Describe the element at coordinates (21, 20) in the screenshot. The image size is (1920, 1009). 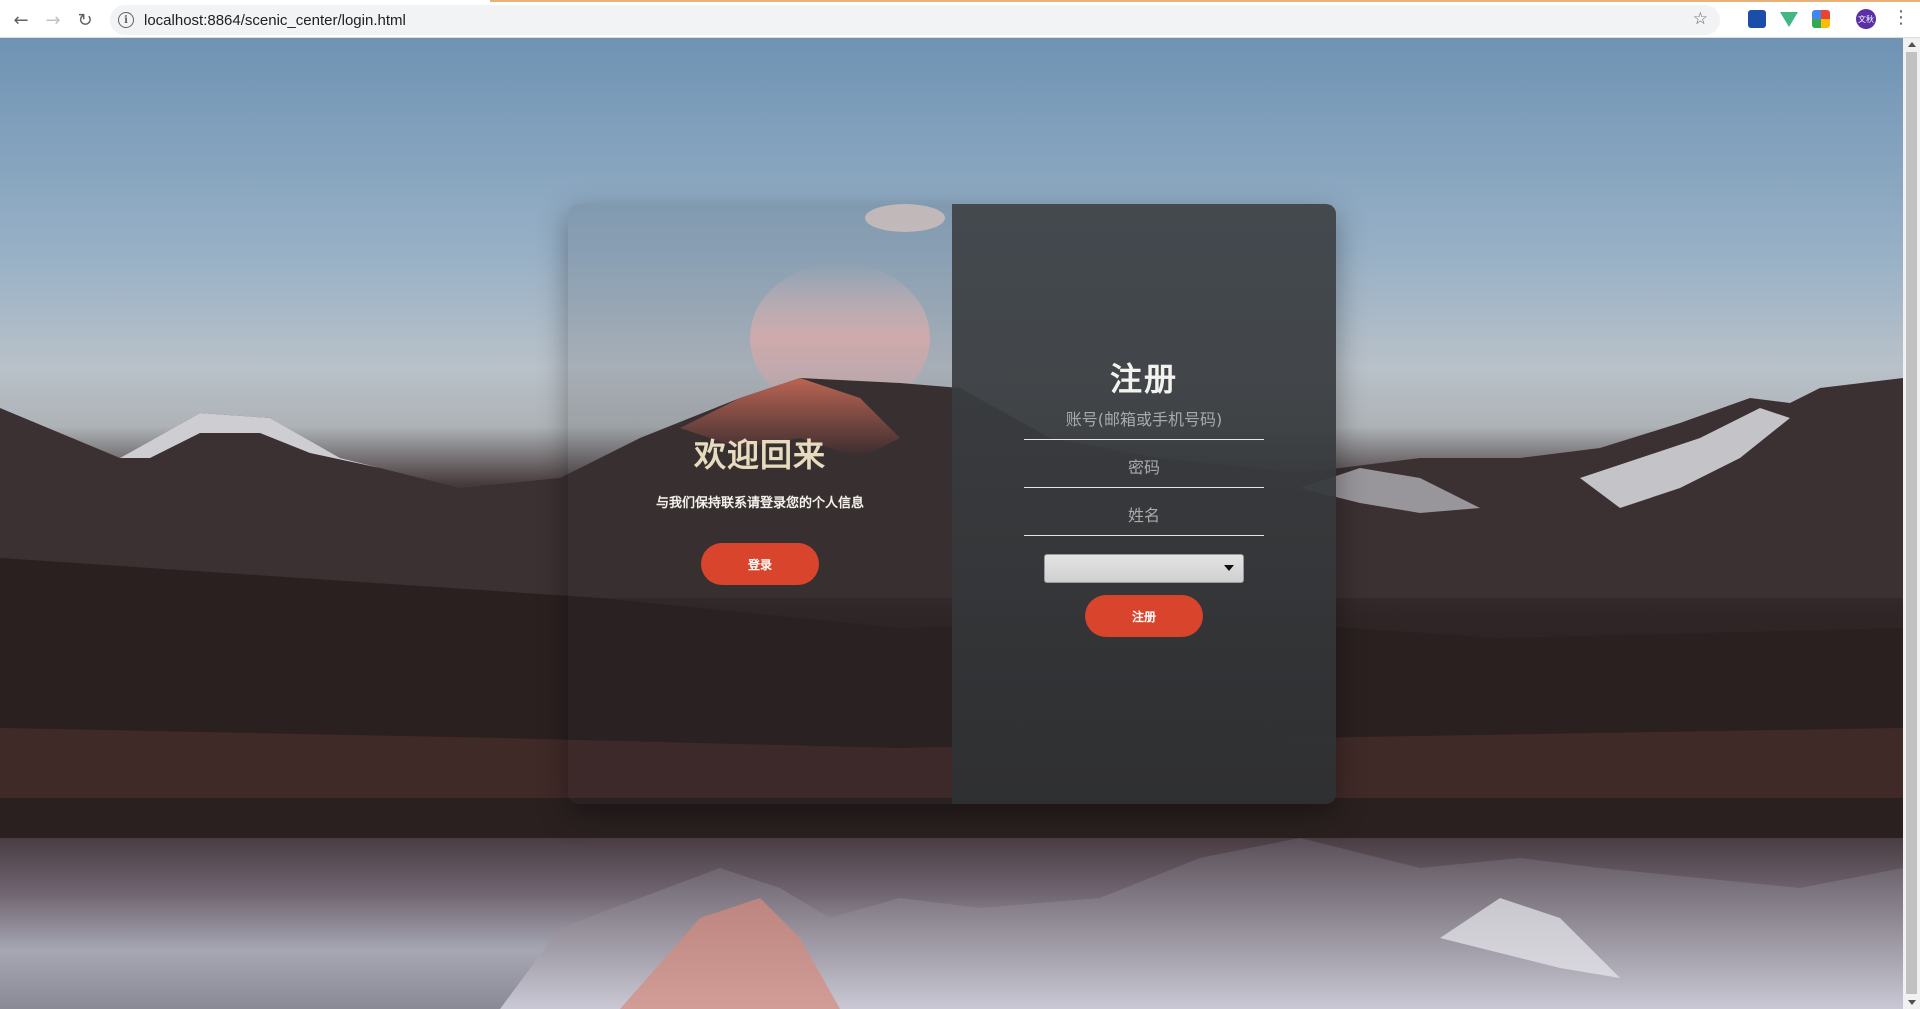
I see `back-icon: ←` at that location.